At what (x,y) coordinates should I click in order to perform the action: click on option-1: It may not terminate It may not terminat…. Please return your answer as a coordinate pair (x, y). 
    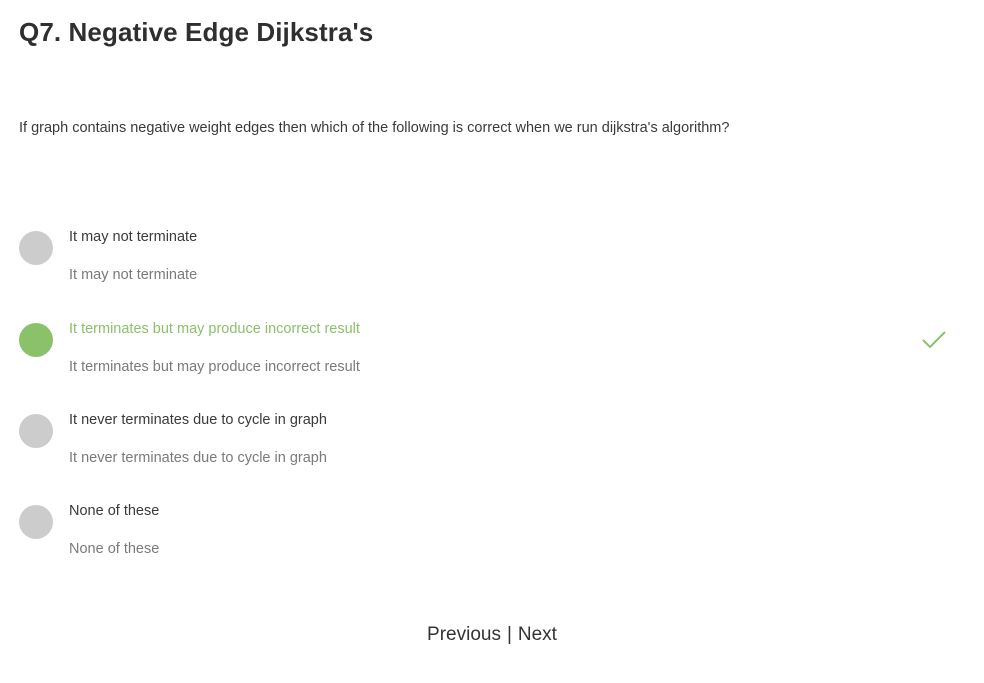
    Looking at the image, I should click on (489, 265).